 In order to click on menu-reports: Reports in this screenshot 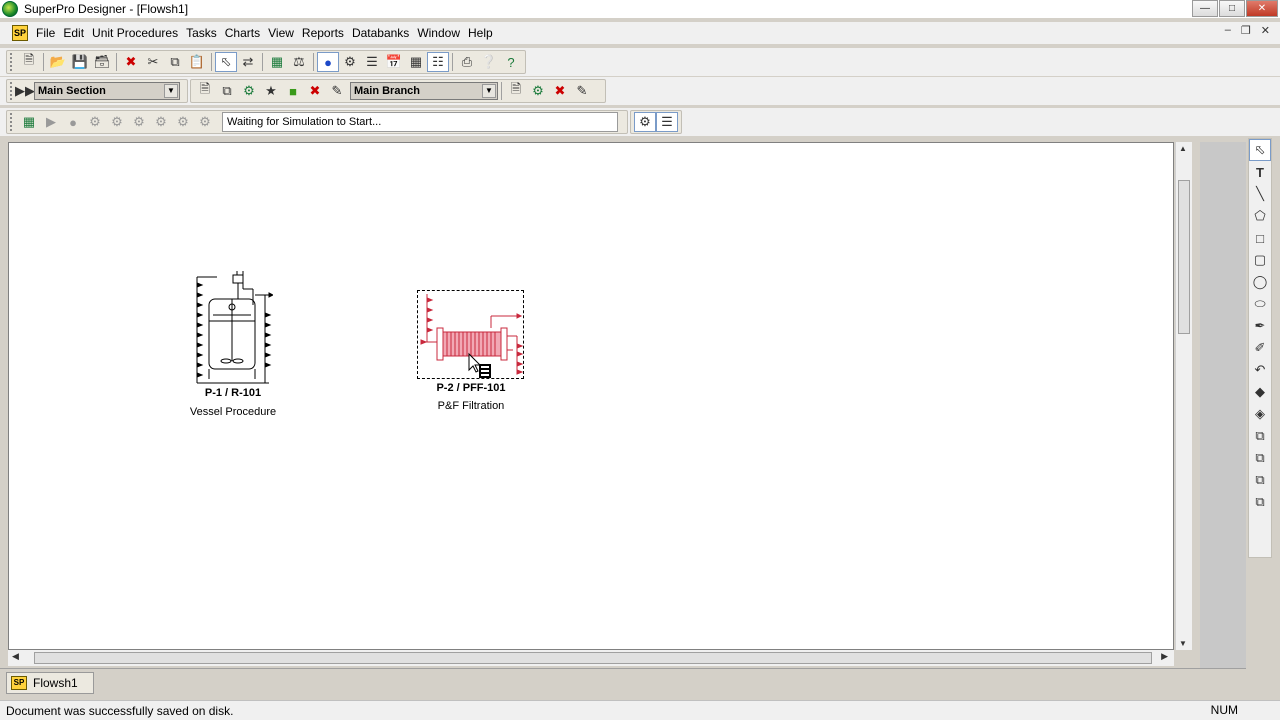, I will do `click(323, 33)`.